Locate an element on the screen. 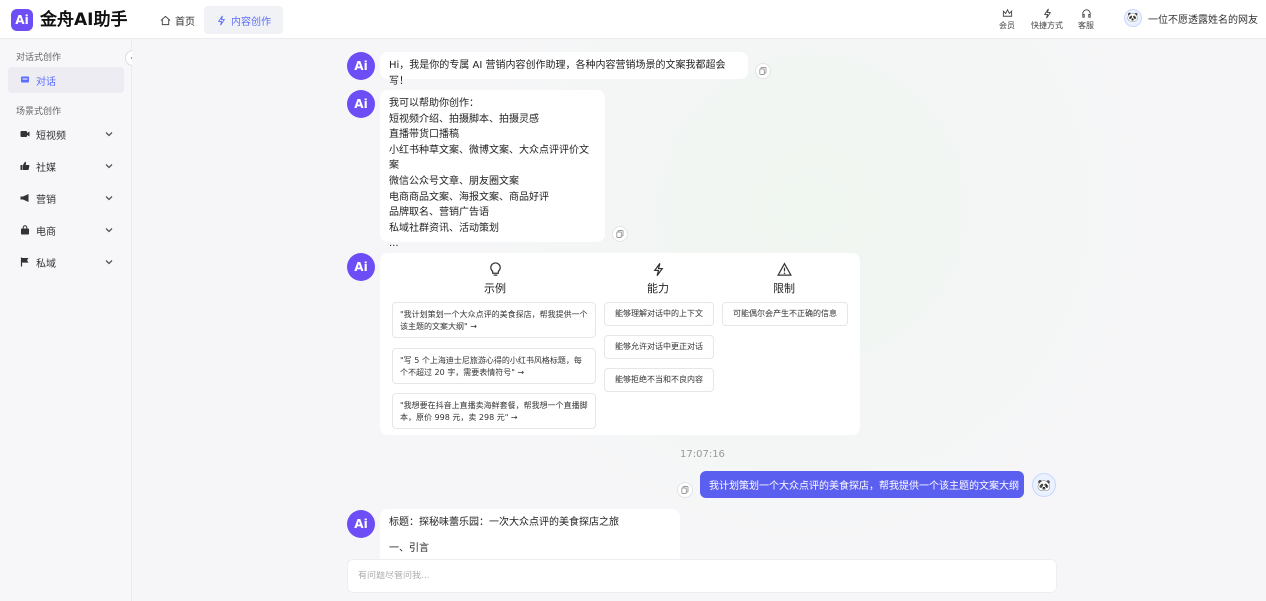 The image size is (1266, 601). warning-icon is located at coordinates (784, 269).